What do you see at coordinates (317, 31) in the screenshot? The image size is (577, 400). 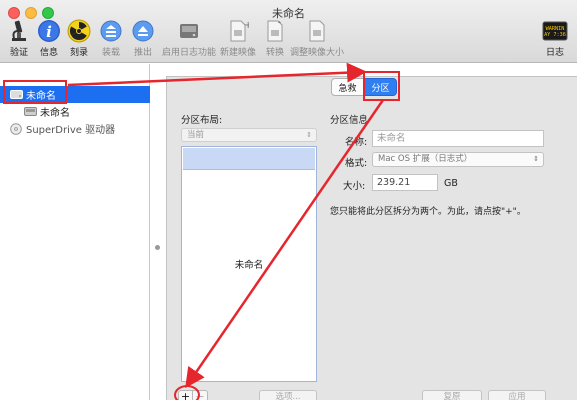 I see `resize-image-icon` at bounding box center [317, 31].